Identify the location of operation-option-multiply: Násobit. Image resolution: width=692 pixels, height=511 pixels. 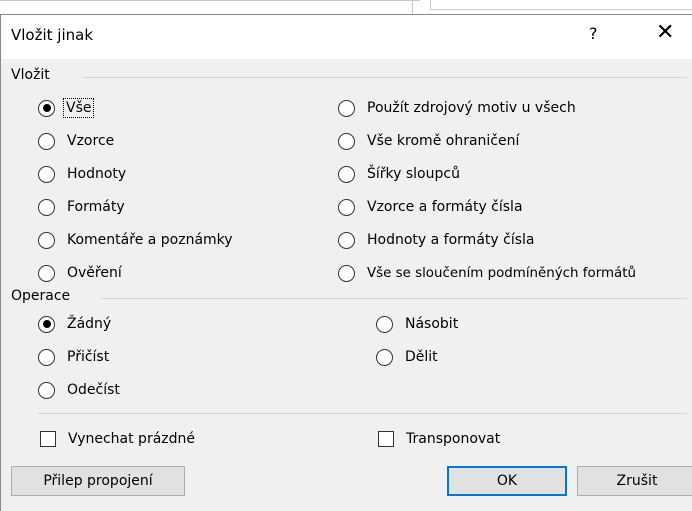
(417, 324).